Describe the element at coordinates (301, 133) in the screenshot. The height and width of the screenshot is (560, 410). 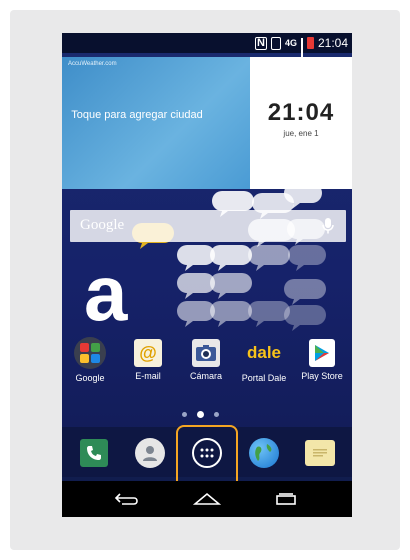
I see `clock-date: jue, ene 1` at that location.